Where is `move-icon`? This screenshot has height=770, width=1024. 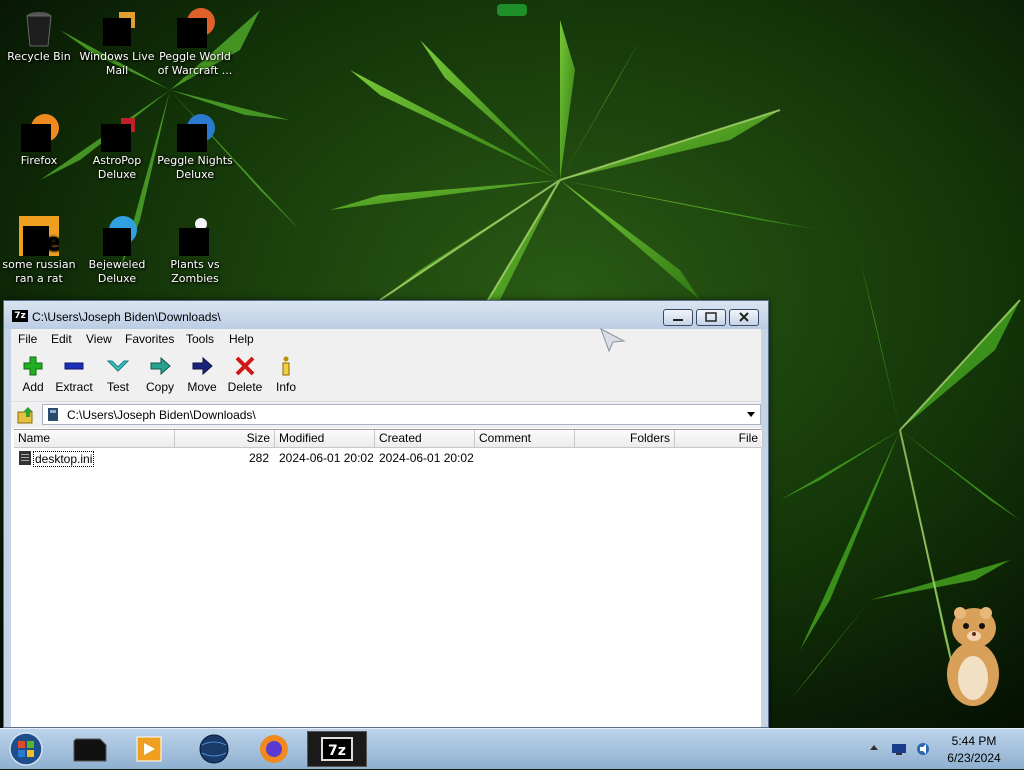
move-icon is located at coordinates (202, 366).